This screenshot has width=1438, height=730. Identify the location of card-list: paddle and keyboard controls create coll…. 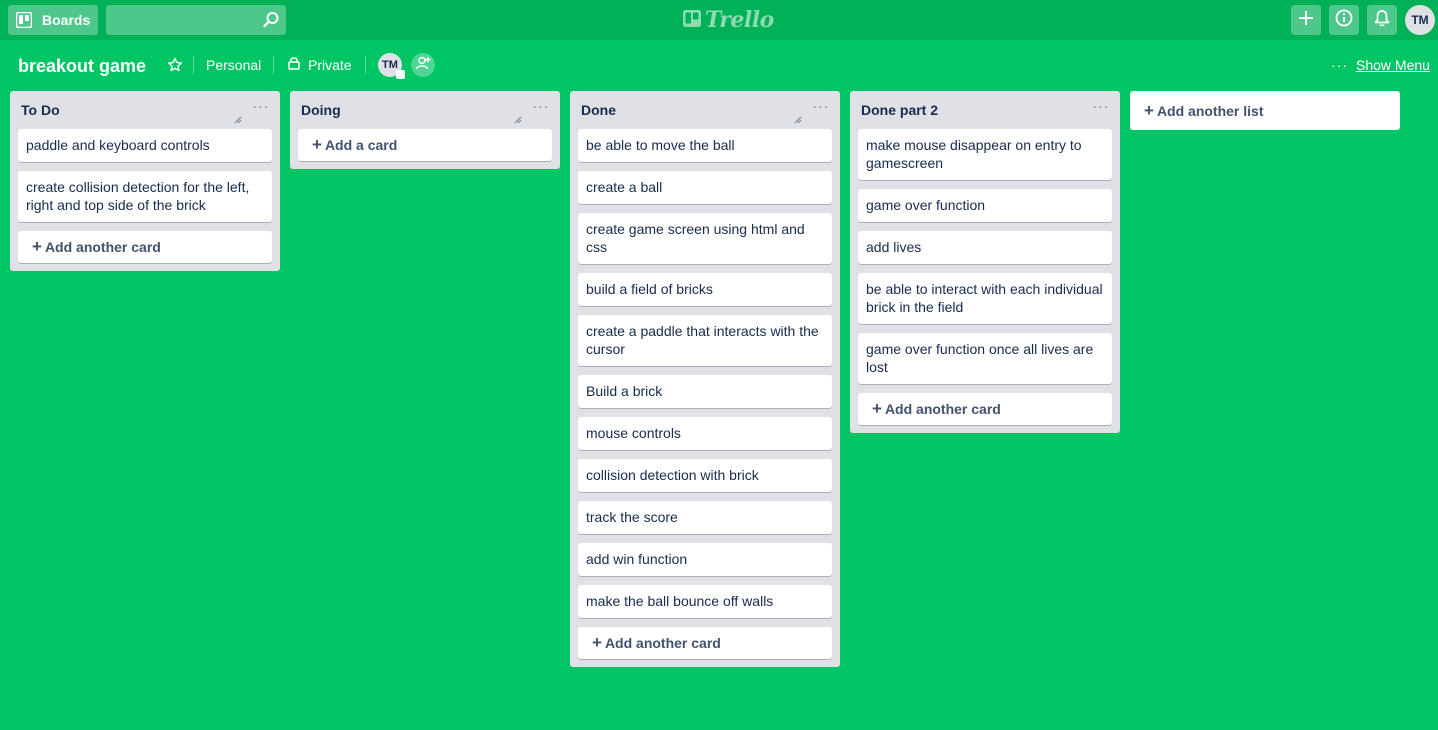
(145, 196).